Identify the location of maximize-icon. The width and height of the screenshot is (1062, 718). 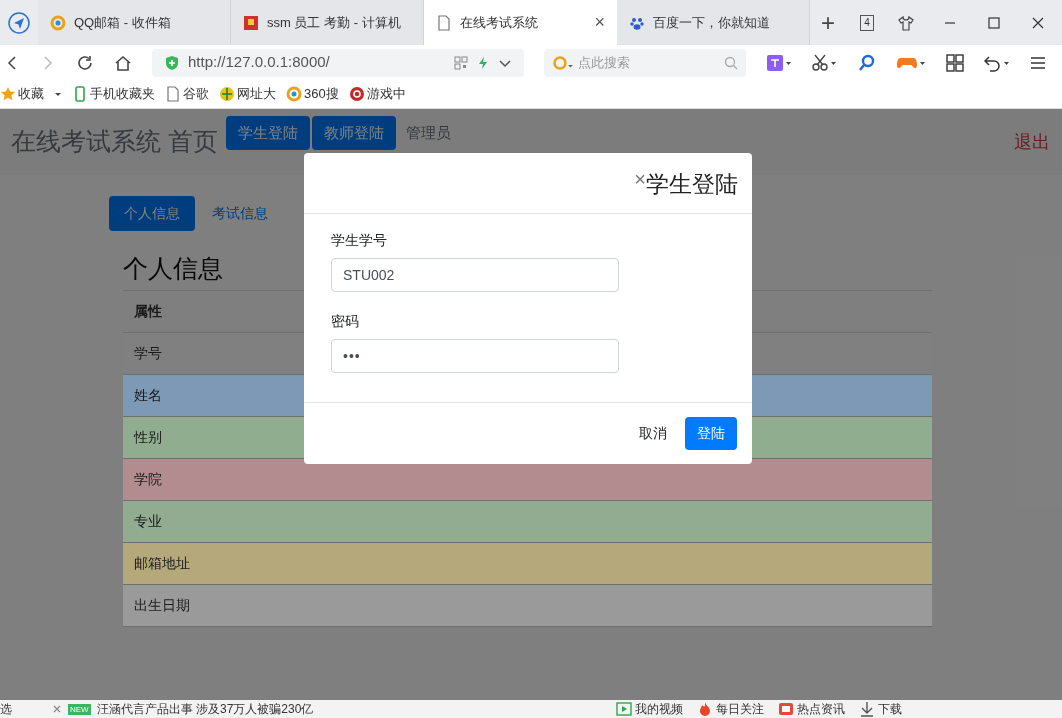
(994, 22).